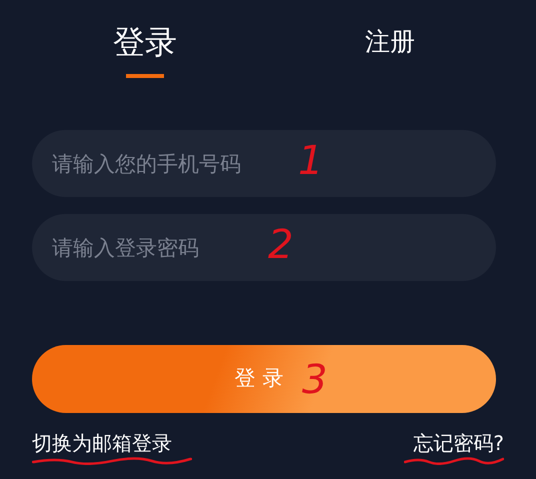  Describe the element at coordinates (145, 48) in the screenshot. I see `tab: 登录` at that location.